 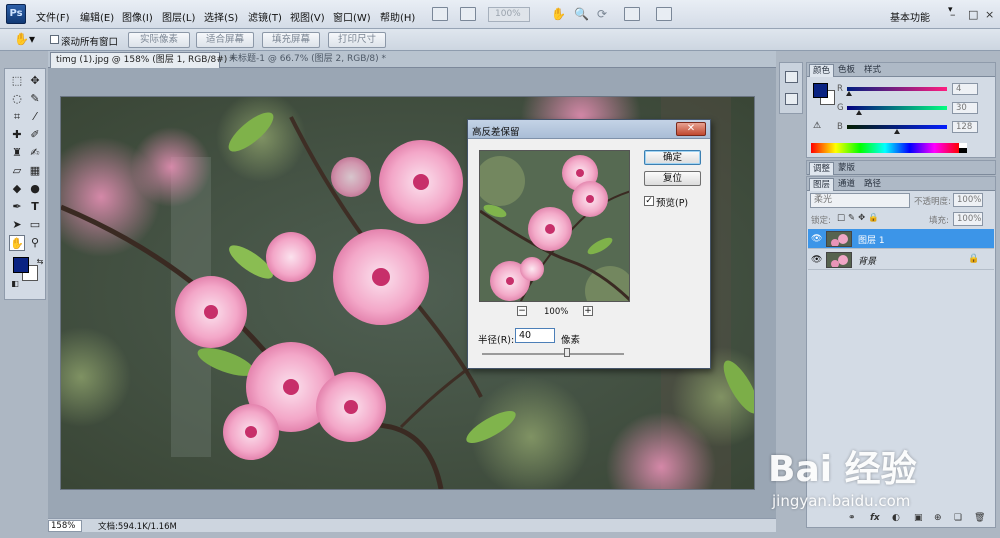 What do you see at coordinates (53, 16) in the screenshot?
I see `menu-file: 文件(F)` at bounding box center [53, 16].